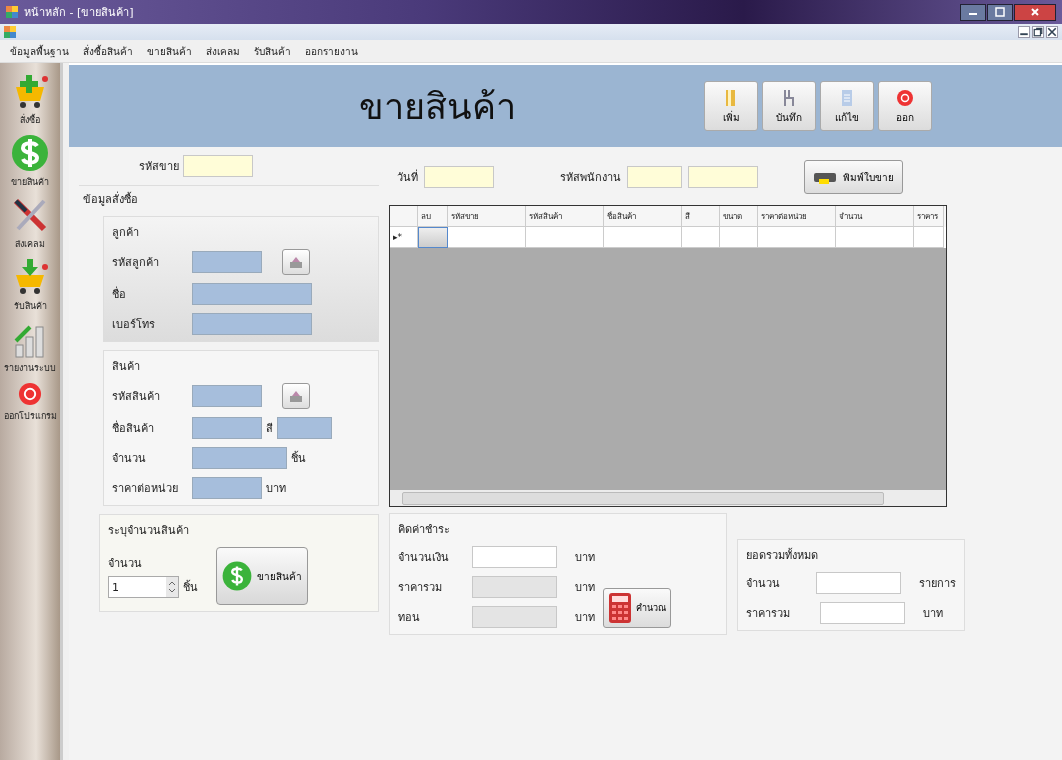 The height and width of the screenshot is (760, 1062). Describe the element at coordinates (847, 106) in the screenshot. I see `toolbar-button: แก้ไข` at that location.